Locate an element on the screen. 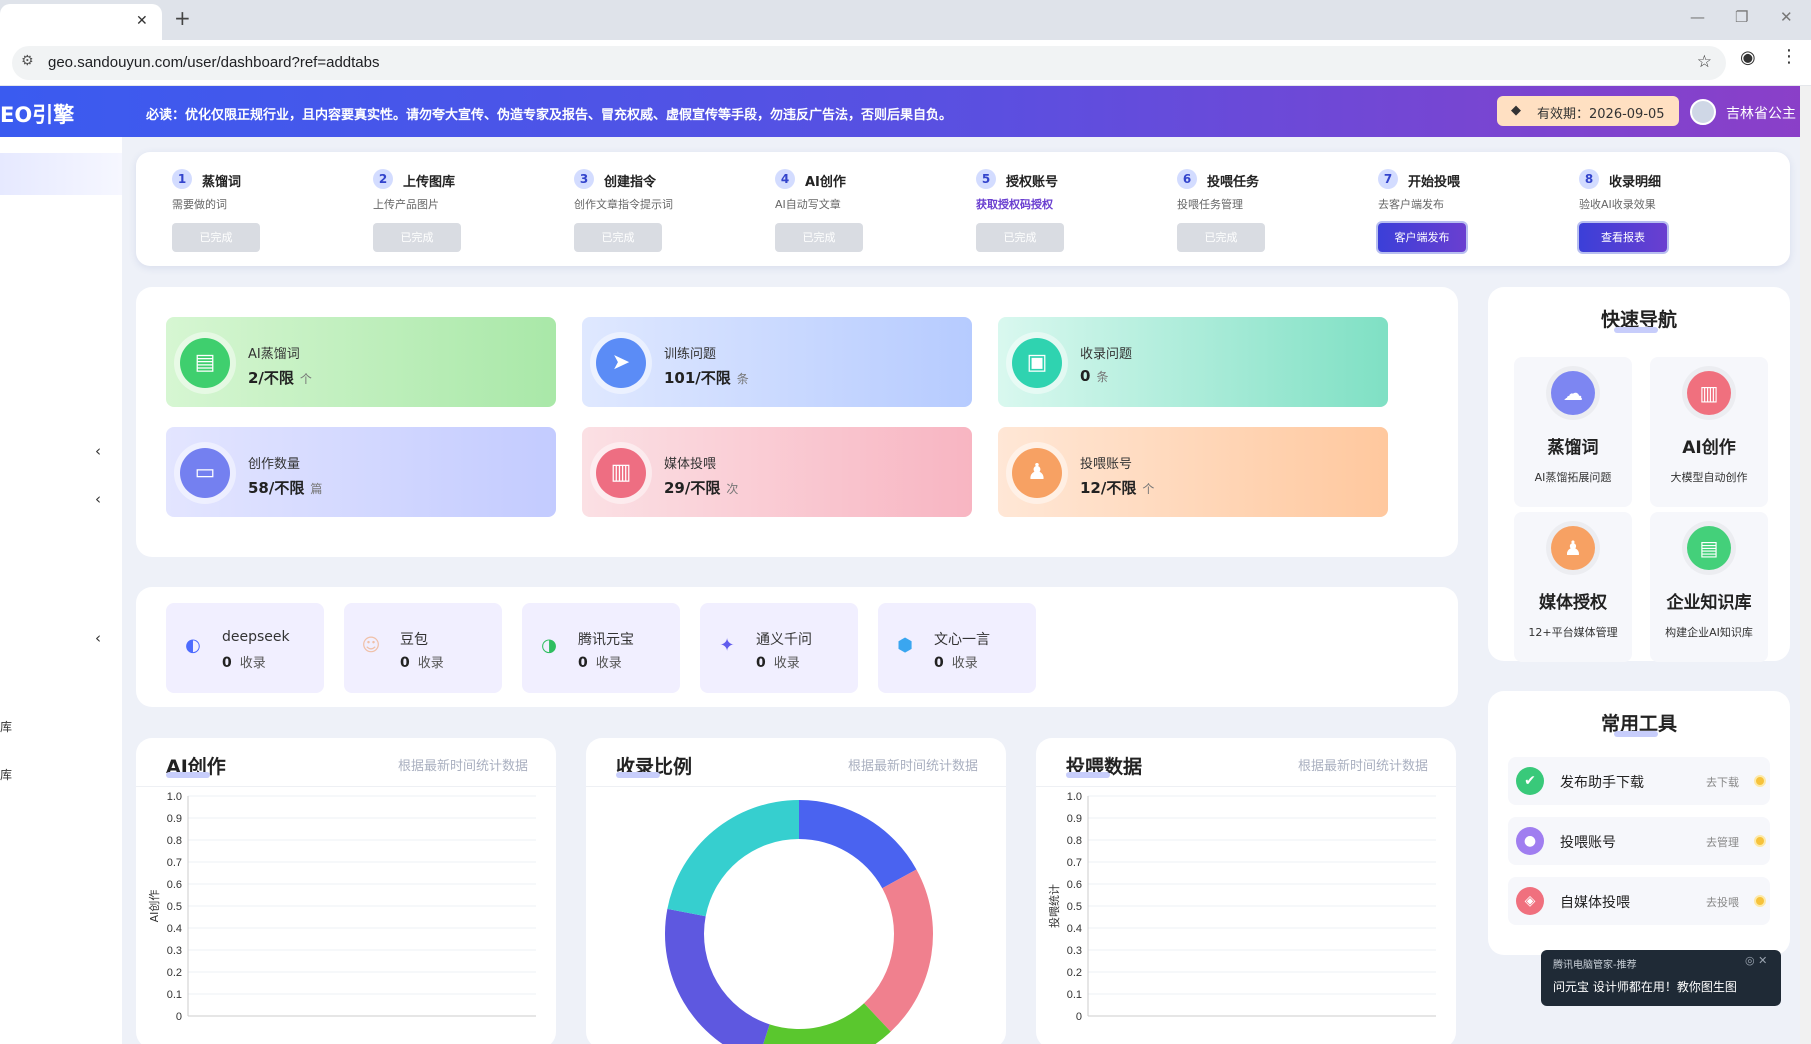 The width and height of the screenshot is (1811, 1044). stat-value: 58/不限篇 is located at coordinates (285, 487).